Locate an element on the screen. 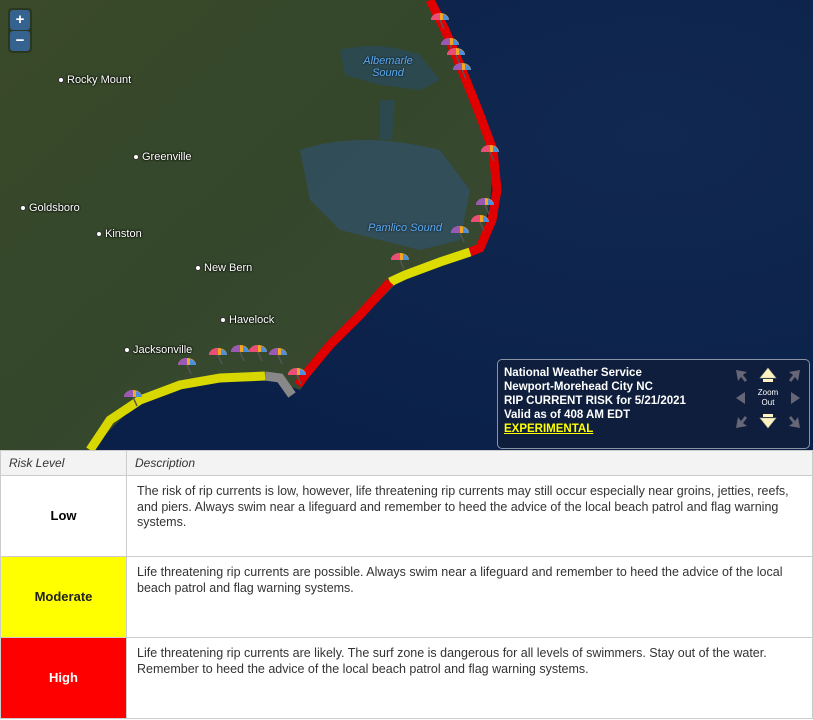 The width and height of the screenshot is (813, 720). water-label-albemarle: Albemarle Sound is located at coordinates (388, 67).